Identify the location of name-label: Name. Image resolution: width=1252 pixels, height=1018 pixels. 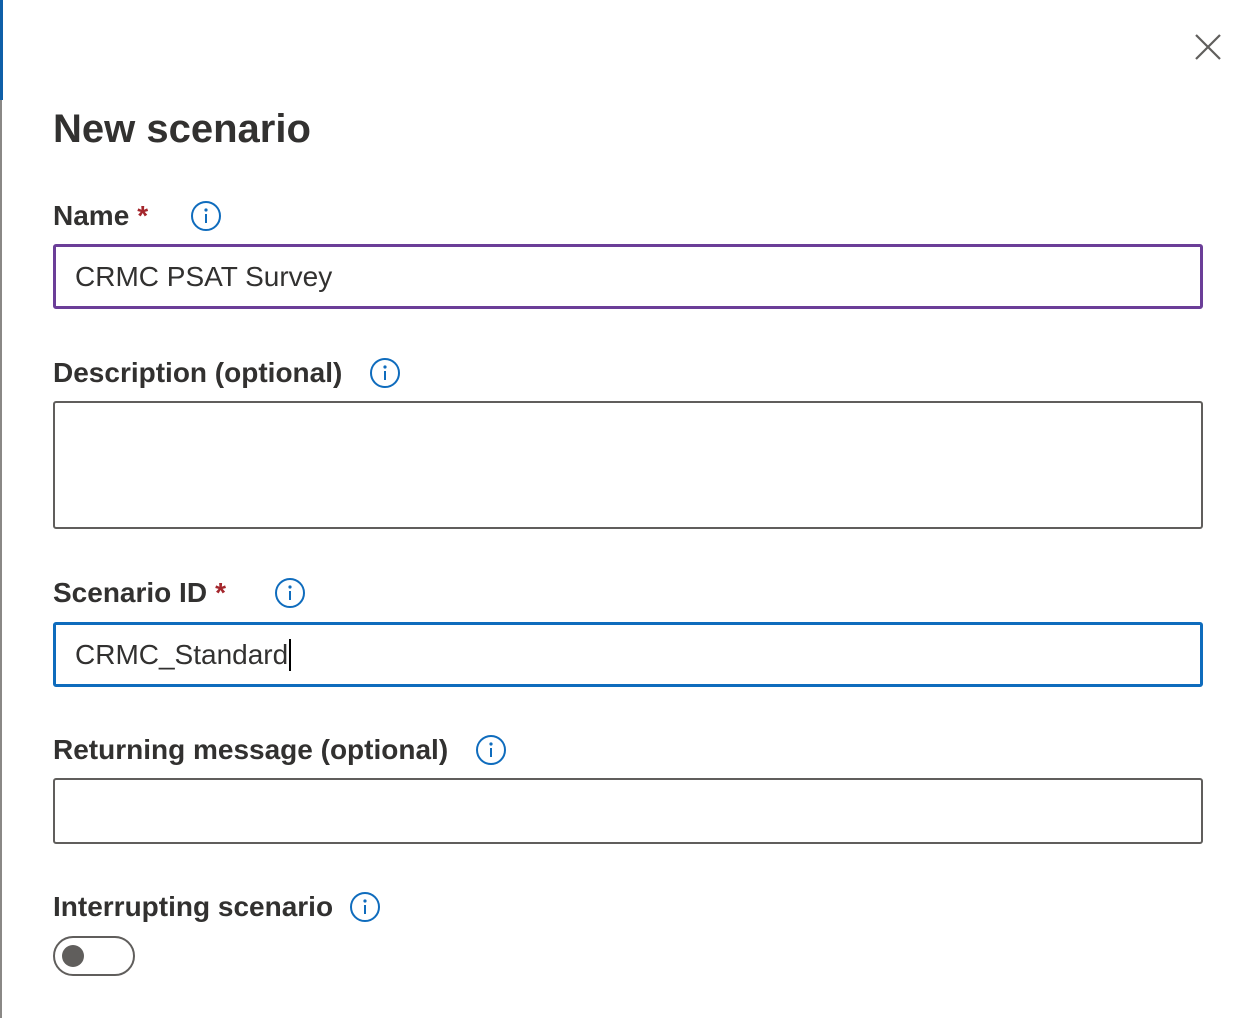
(91, 215).